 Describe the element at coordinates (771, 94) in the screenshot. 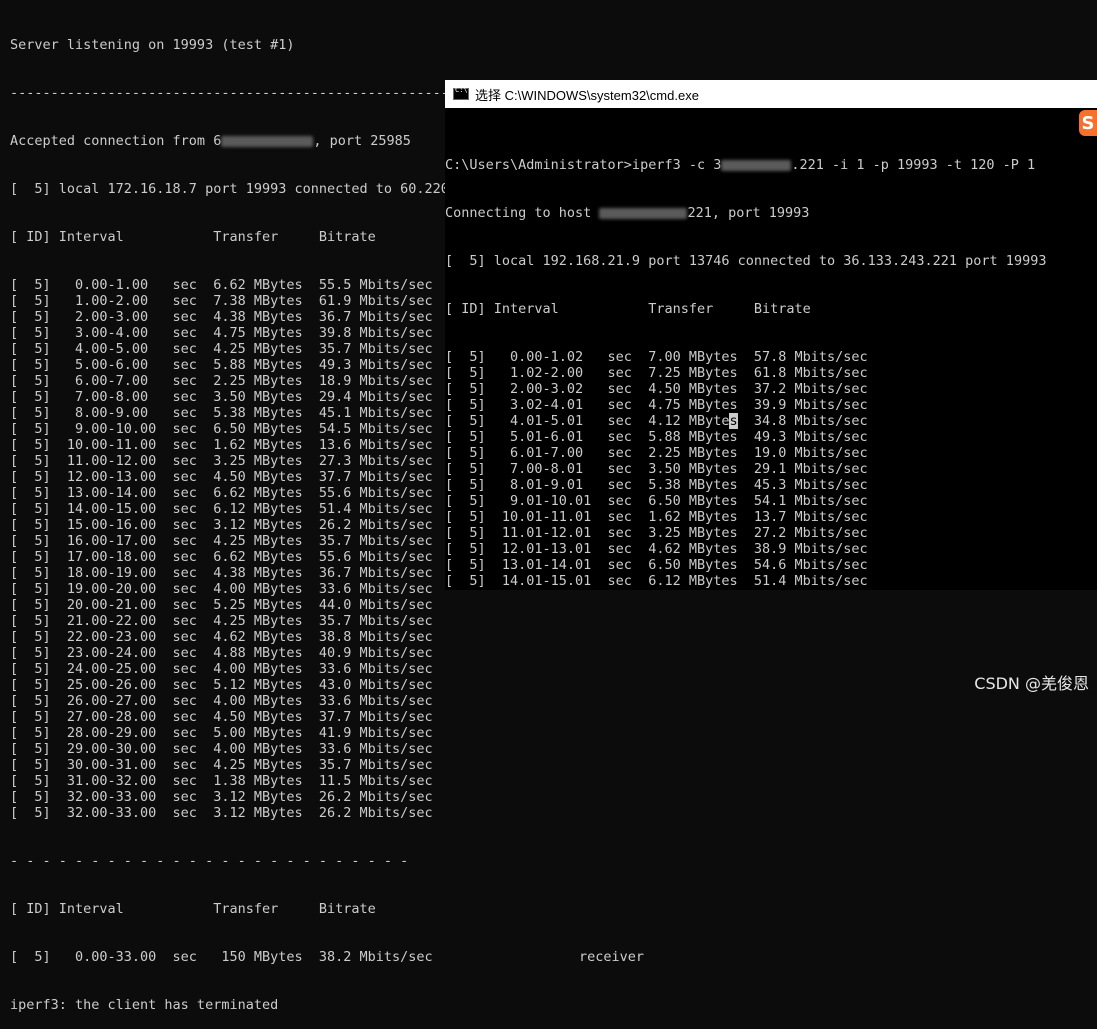

I see `cmd-titlebar: 选择 C:\WINDOWS\system32\cmd.exe` at that location.